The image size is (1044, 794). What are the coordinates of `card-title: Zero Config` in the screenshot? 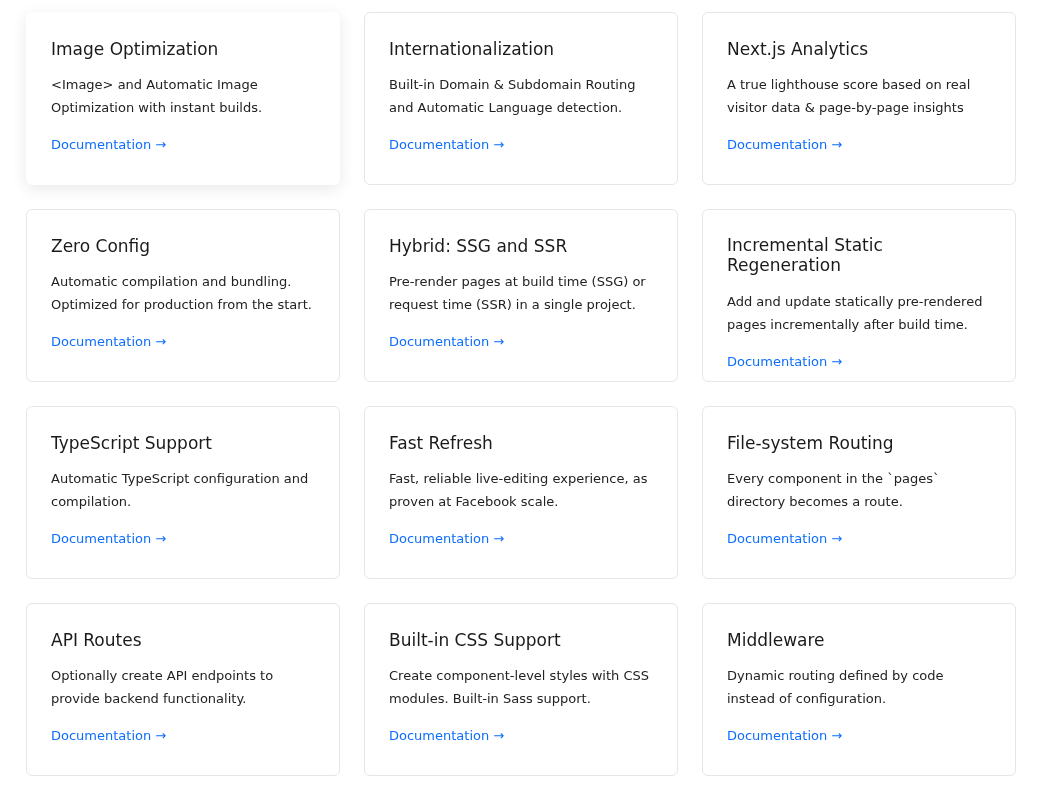 It's located at (101, 246).